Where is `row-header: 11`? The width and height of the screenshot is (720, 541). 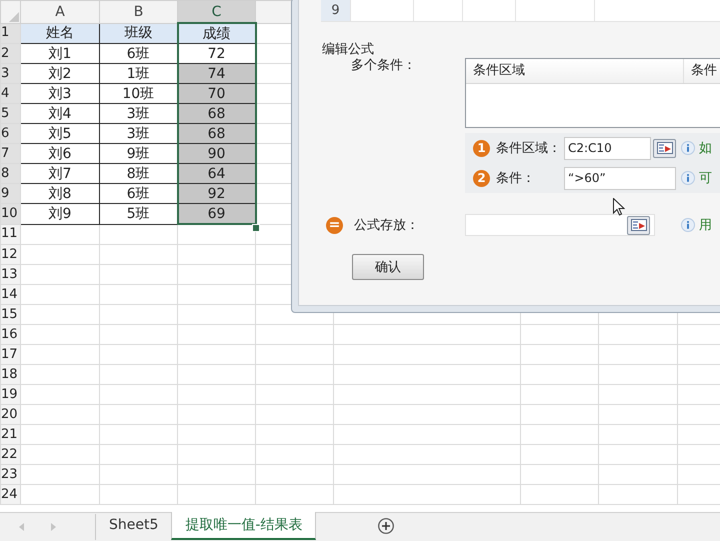 row-header: 11 is located at coordinates (10, 234).